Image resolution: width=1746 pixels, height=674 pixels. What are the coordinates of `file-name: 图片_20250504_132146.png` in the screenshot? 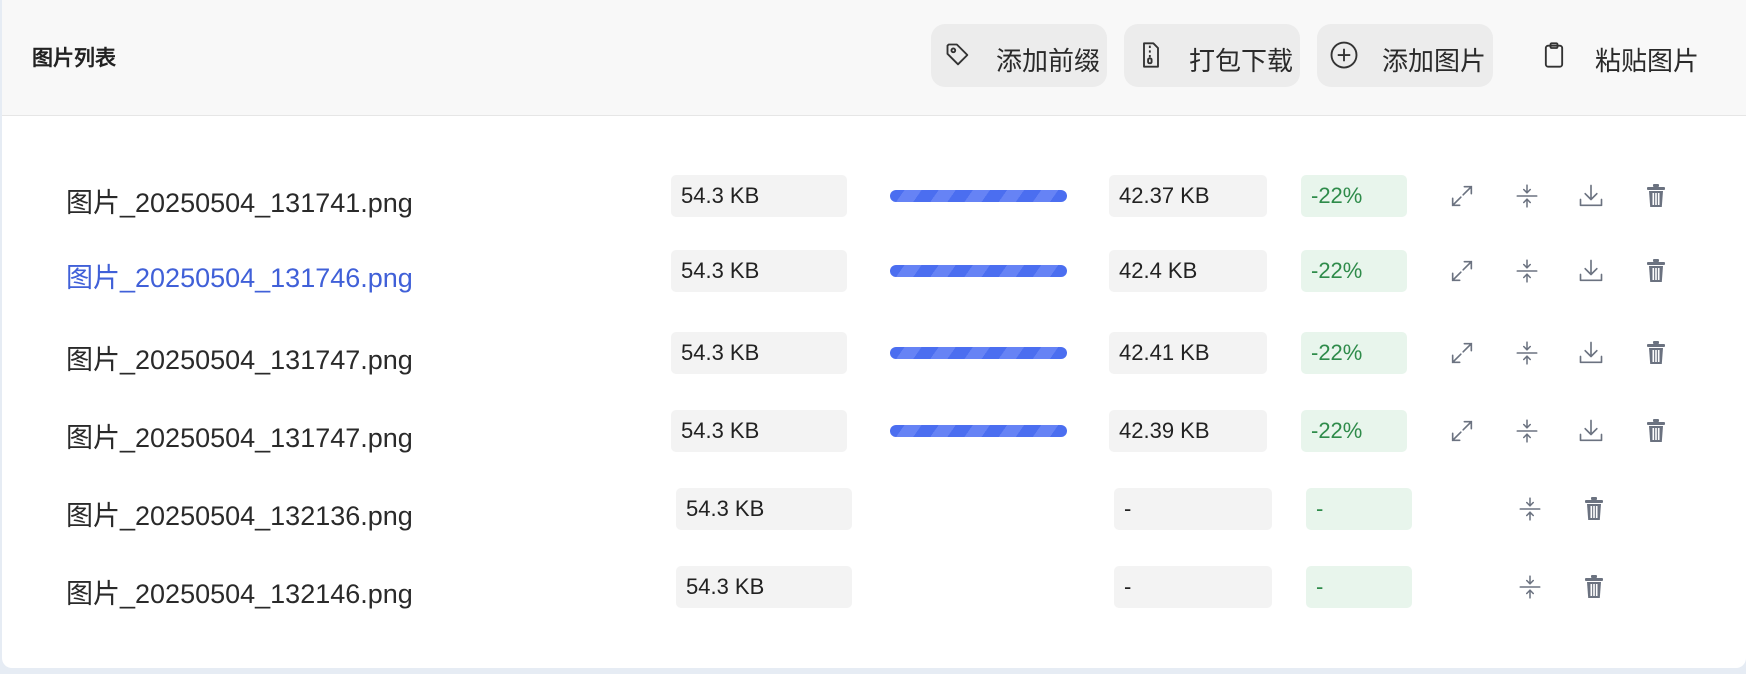 It's located at (239, 591).